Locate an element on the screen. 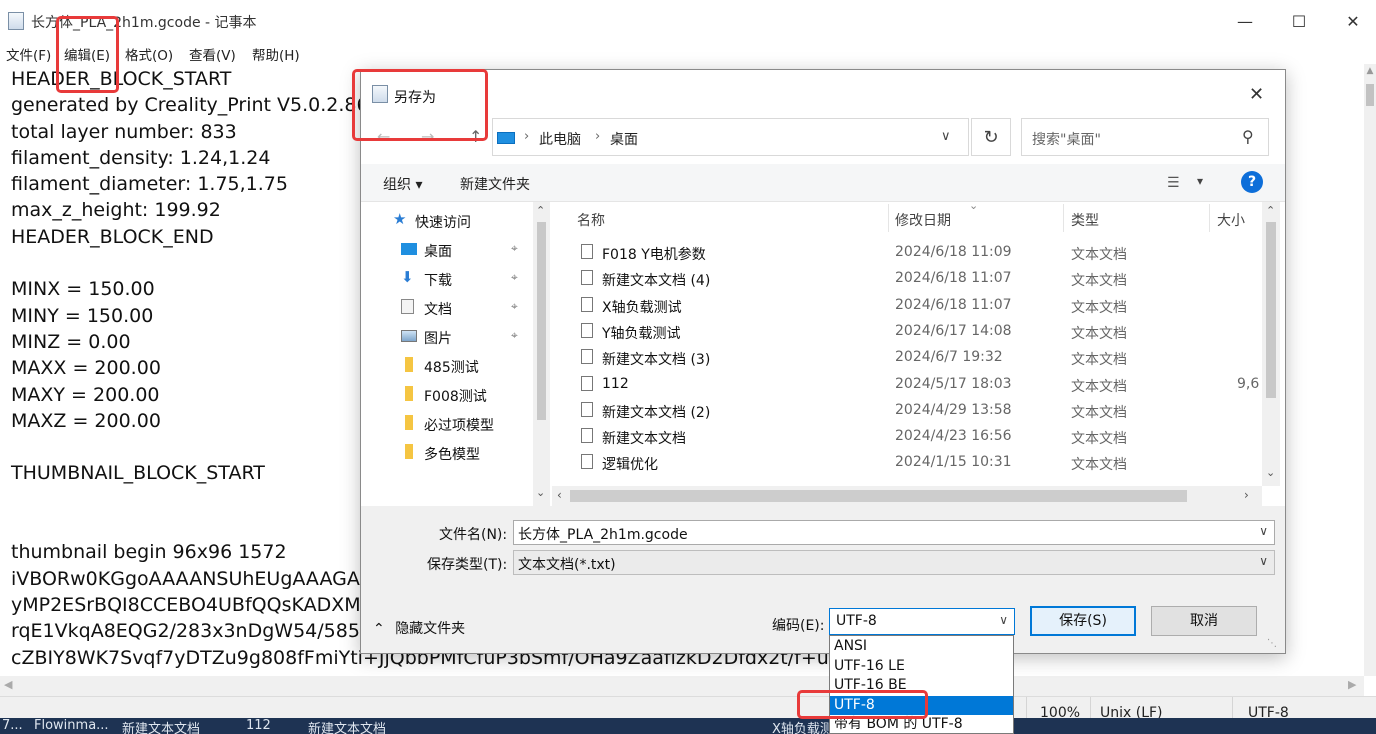 The width and height of the screenshot is (1376, 734). file-row: 新建文本文档 (2) 2024/4/29 13:58 文本文档 is located at coordinates (907, 411).